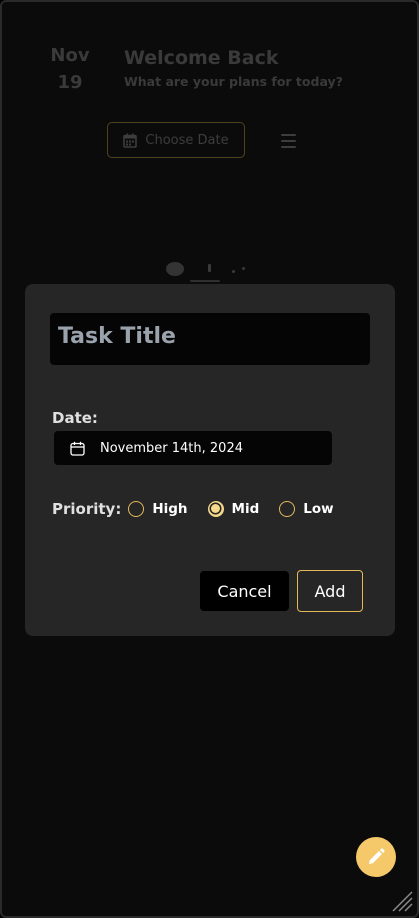 Image resolution: width=419 pixels, height=918 pixels. I want to click on task-title-input: Task Title, so click(210, 339).